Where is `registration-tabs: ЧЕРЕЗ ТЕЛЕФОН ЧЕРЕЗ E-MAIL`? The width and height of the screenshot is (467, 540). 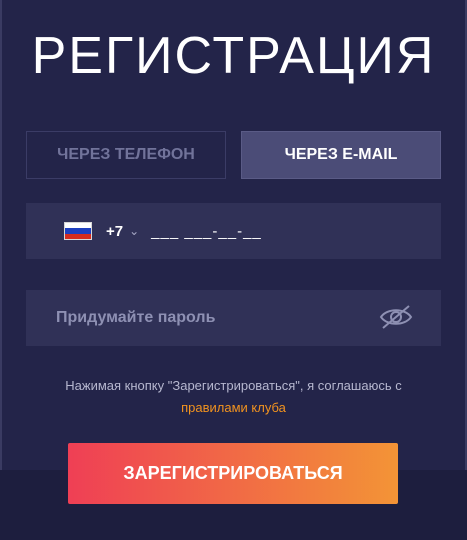
registration-tabs: ЧЕРЕЗ ТЕЛЕФОН ЧЕРЕЗ E-MAIL is located at coordinates (233, 155).